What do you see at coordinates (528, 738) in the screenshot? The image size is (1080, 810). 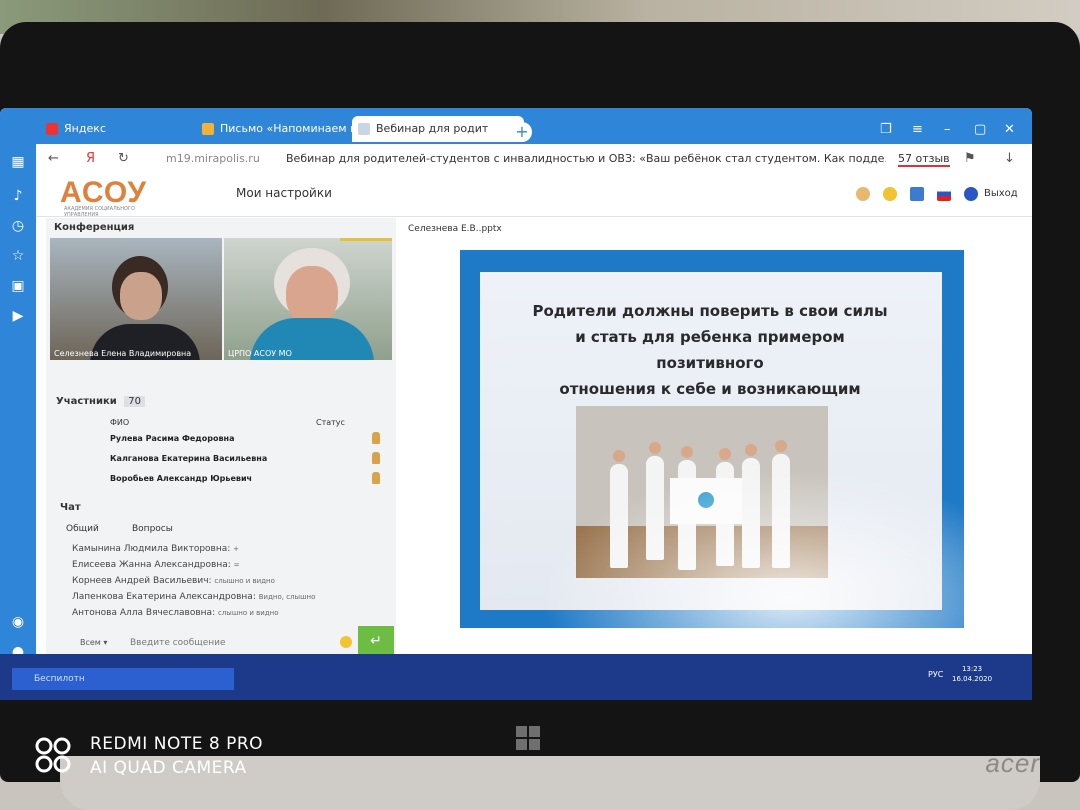 I see `windows-button-icon` at bounding box center [528, 738].